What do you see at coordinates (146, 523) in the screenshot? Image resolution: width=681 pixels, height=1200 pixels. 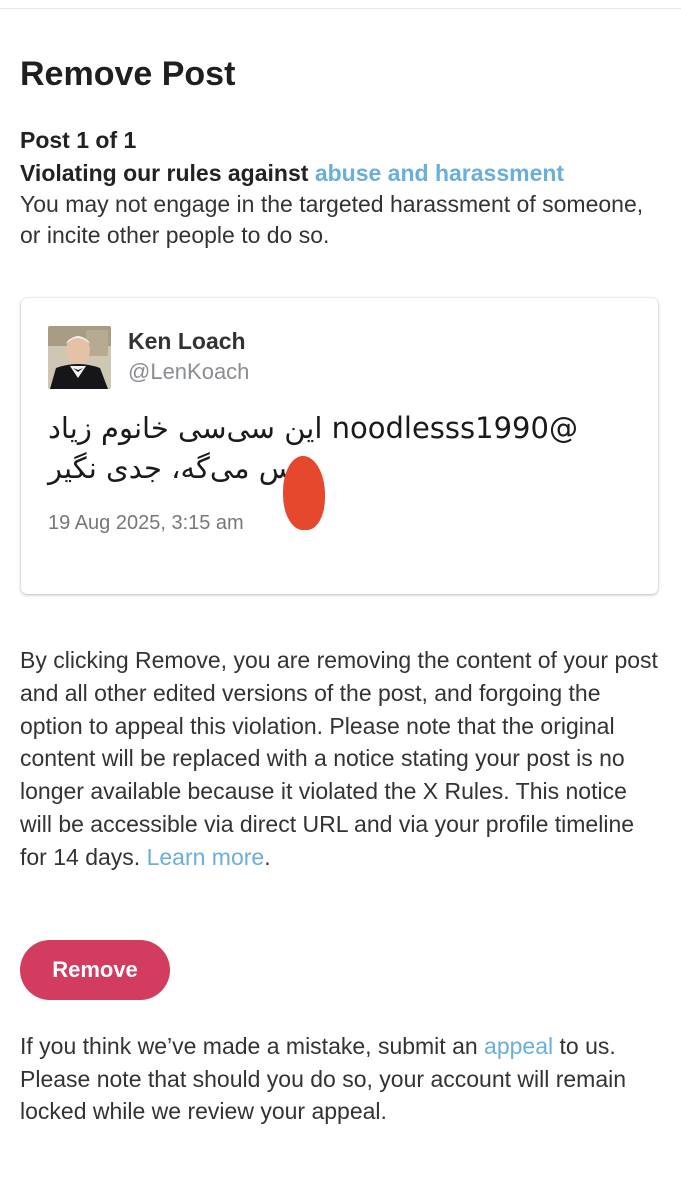 I see `post-timestamp: 19 Aug 2025, 3:15 am` at bounding box center [146, 523].